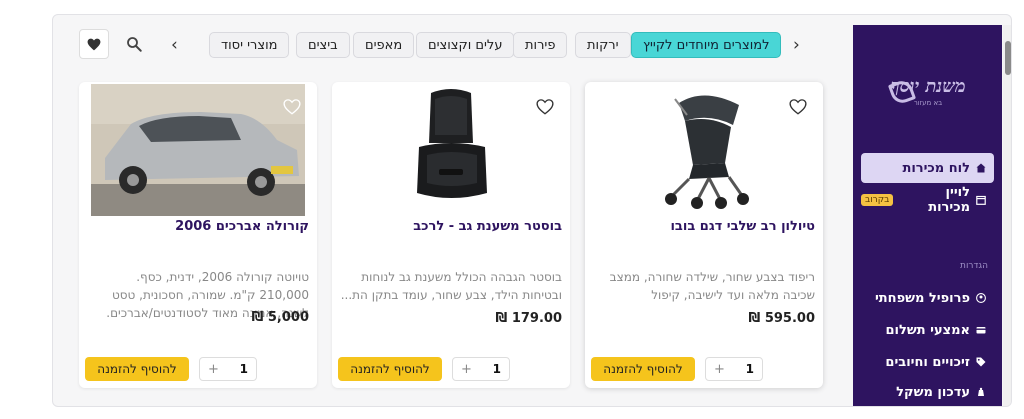  What do you see at coordinates (249, 45) in the screenshot?
I see `category-chip: מוצרי יסוד` at bounding box center [249, 45].